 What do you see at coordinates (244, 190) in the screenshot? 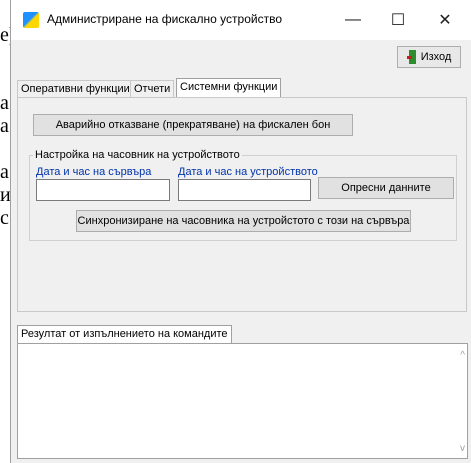
I see `device-datetime-input` at bounding box center [244, 190].